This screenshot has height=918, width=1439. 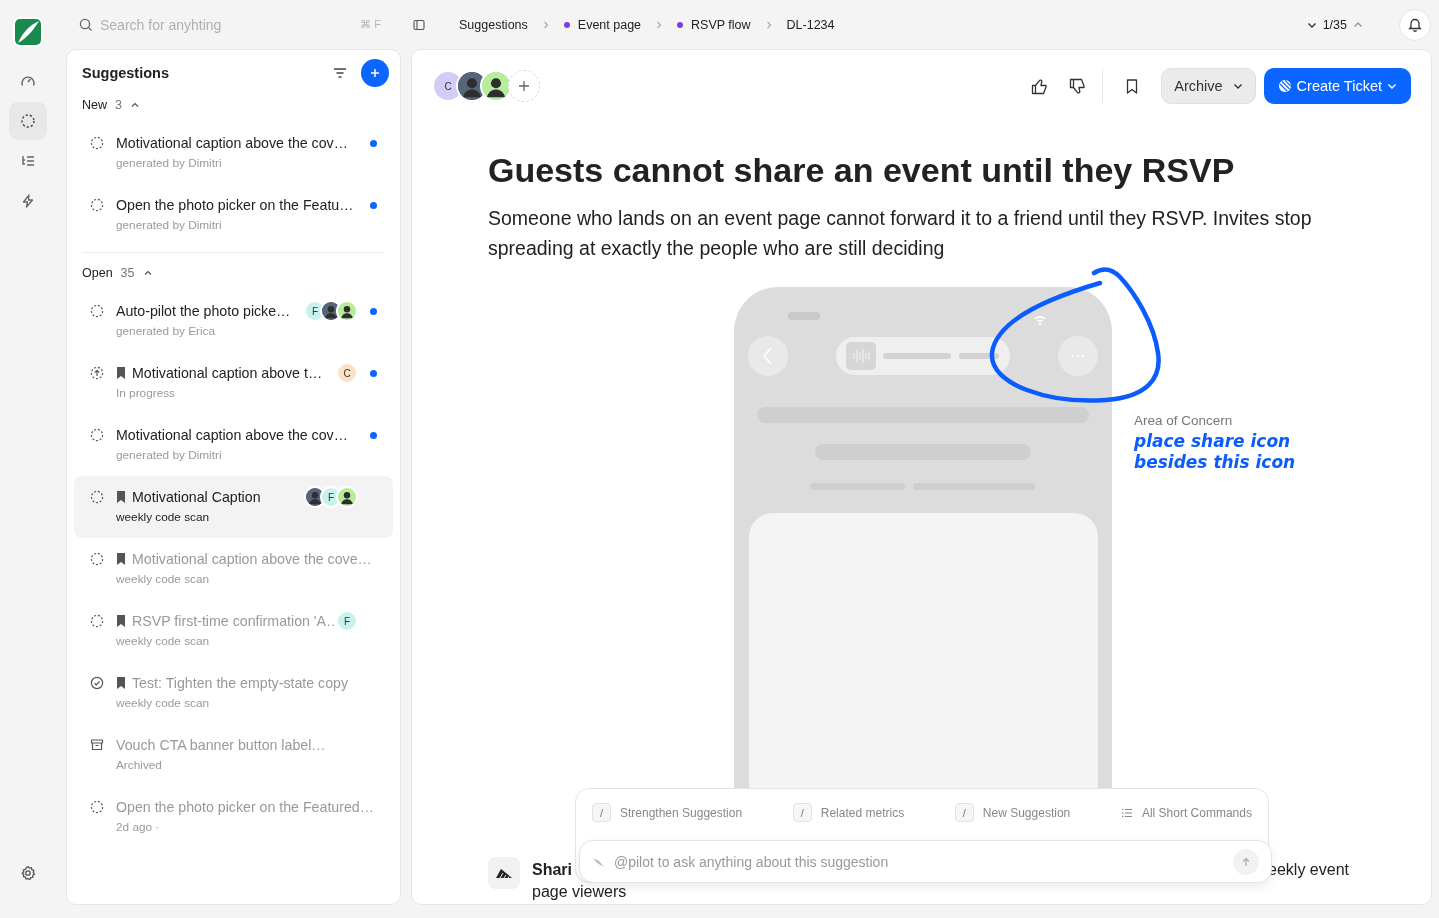 What do you see at coordinates (97, 683) in the screenshot?
I see `check-circle-icon` at bounding box center [97, 683].